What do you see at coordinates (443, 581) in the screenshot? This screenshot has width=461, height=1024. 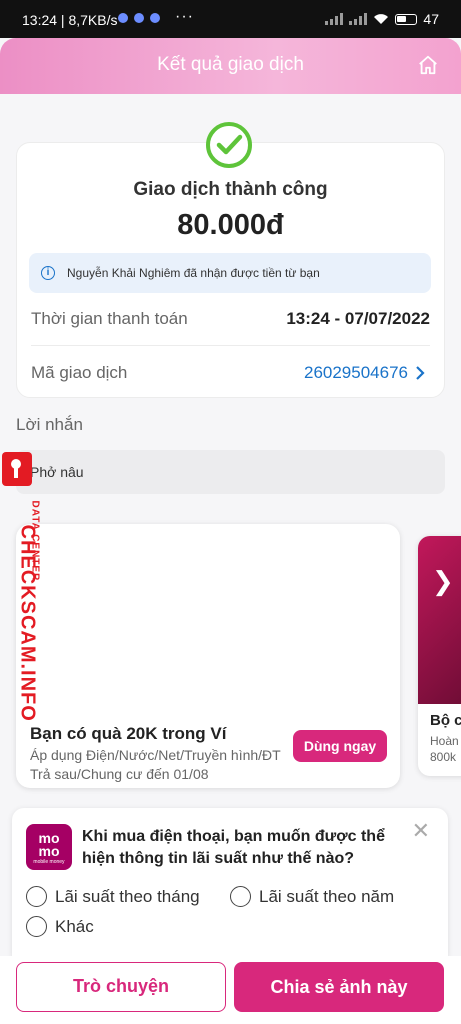 I see `arrow-icon: ❯` at bounding box center [443, 581].